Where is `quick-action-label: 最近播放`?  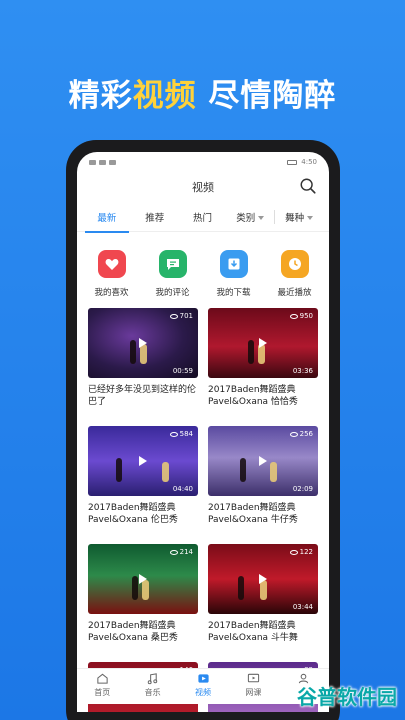 quick-action-label: 最近播放 is located at coordinates (294, 293).